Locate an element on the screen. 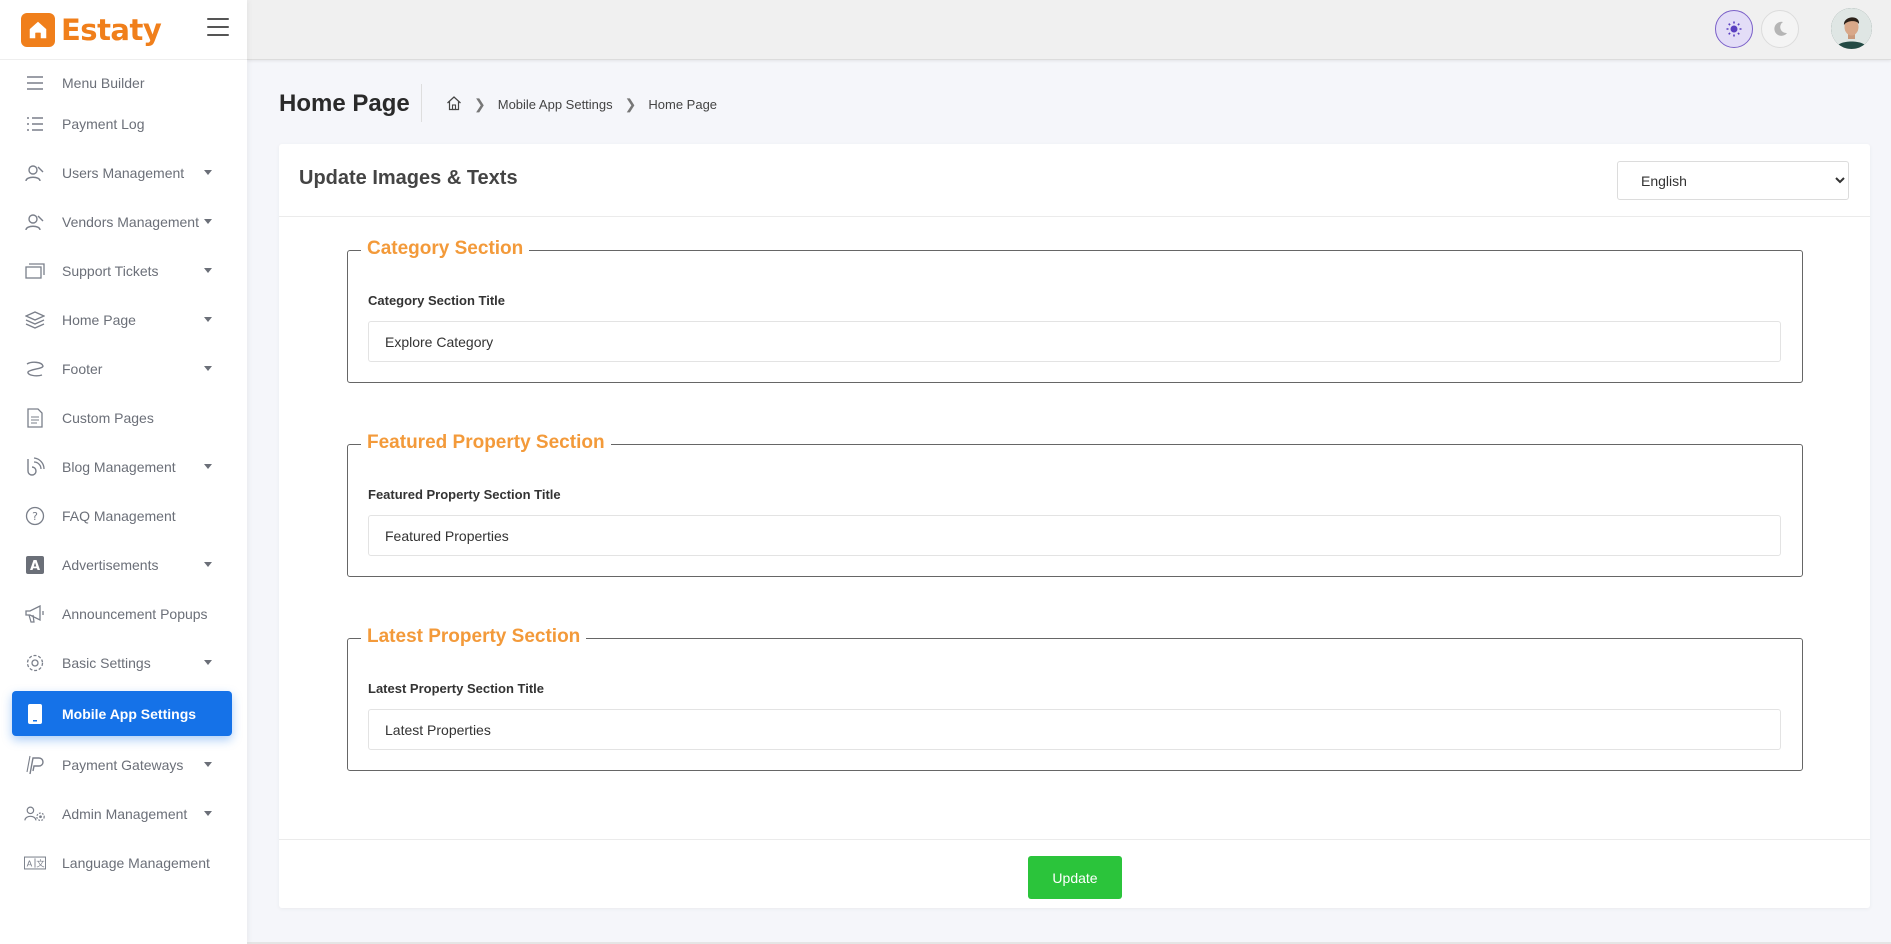 The height and width of the screenshot is (944, 1891). sidebar-item-payment-log: Payment Log is located at coordinates (122, 123).